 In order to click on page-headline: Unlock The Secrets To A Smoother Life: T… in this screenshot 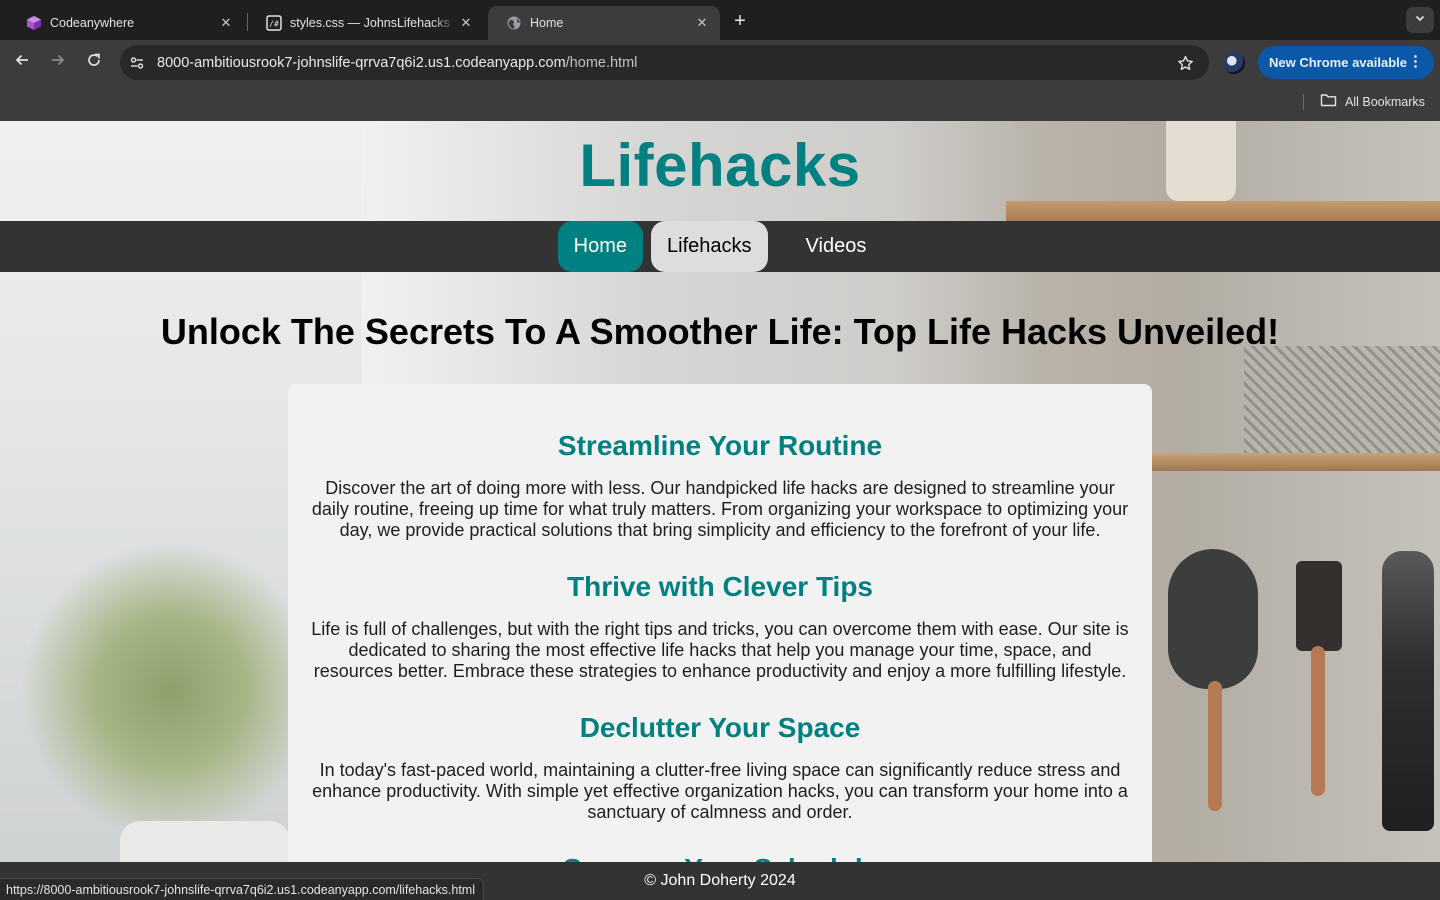, I will do `click(720, 331)`.